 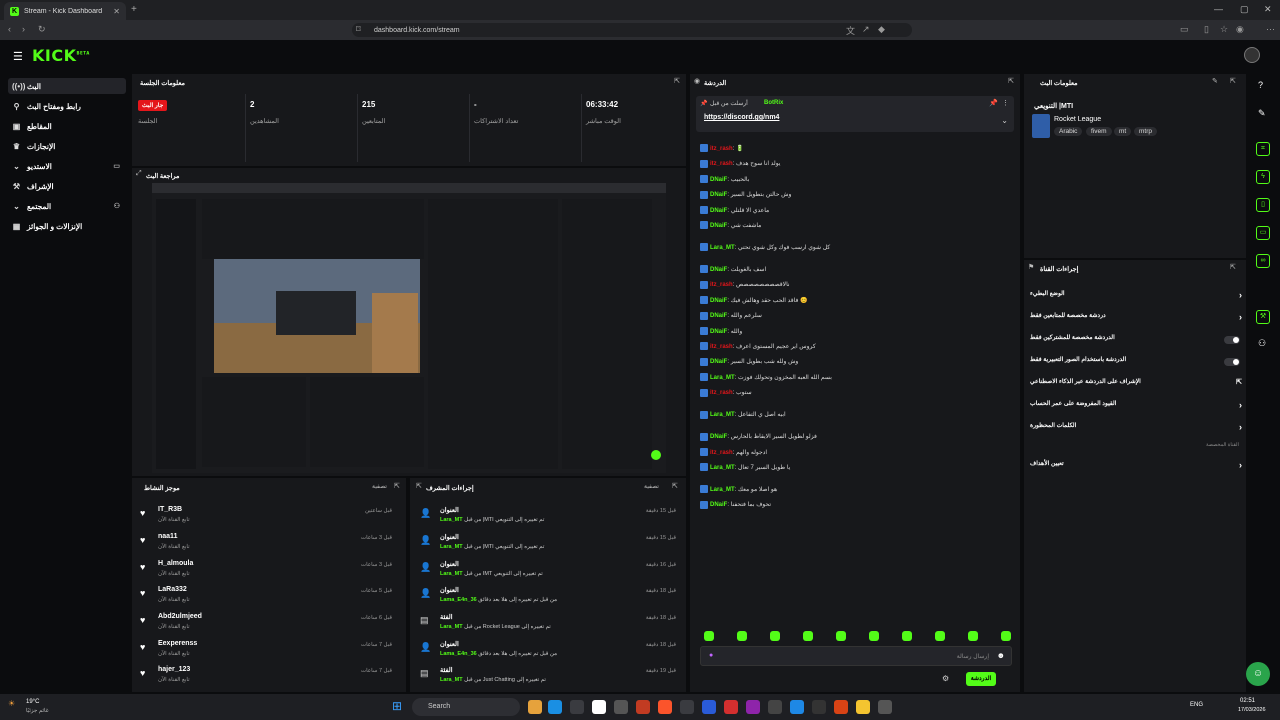 I want to click on translate-icon: 文, so click(x=850, y=30).